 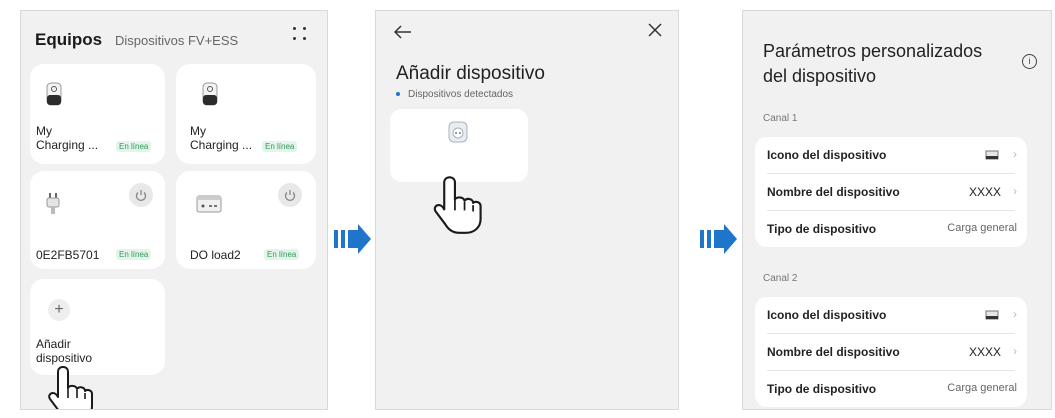 What do you see at coordinates (458, 132) in the screenshot?
I see `smart-socket-icon` at bounding box center [458, 132].